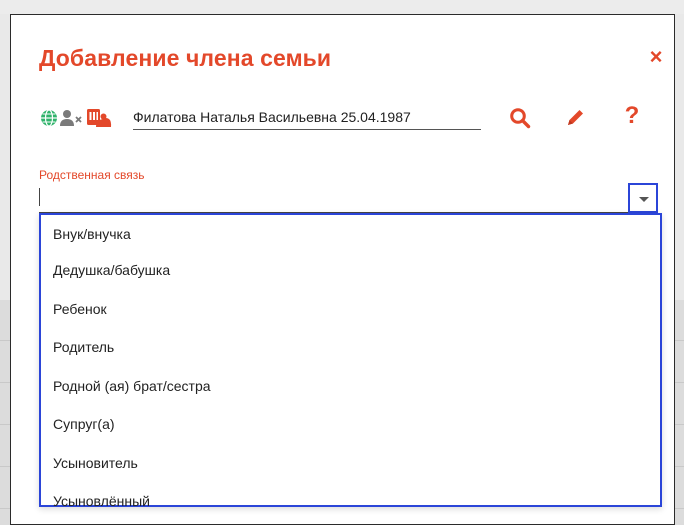 The width and height of the screenshot is (684, 525). I want to click on text-caret, so click(39, 197).